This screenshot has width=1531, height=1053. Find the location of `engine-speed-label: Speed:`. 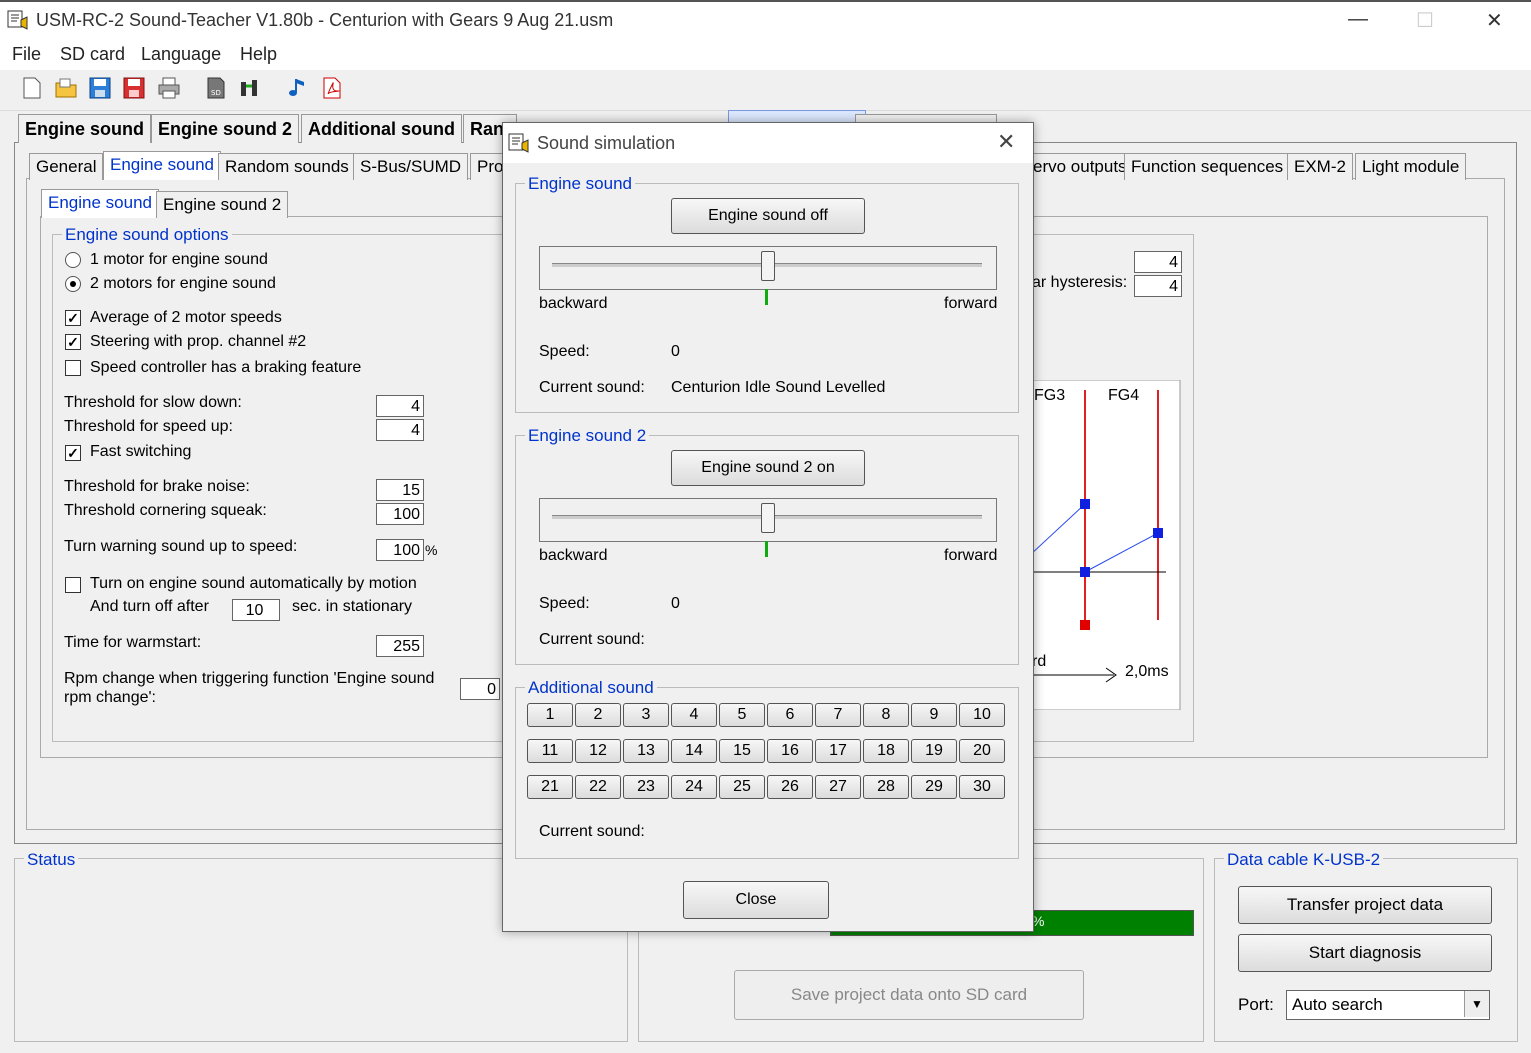

engine-speed-label: Speed: is located at coordinates (564, 351).